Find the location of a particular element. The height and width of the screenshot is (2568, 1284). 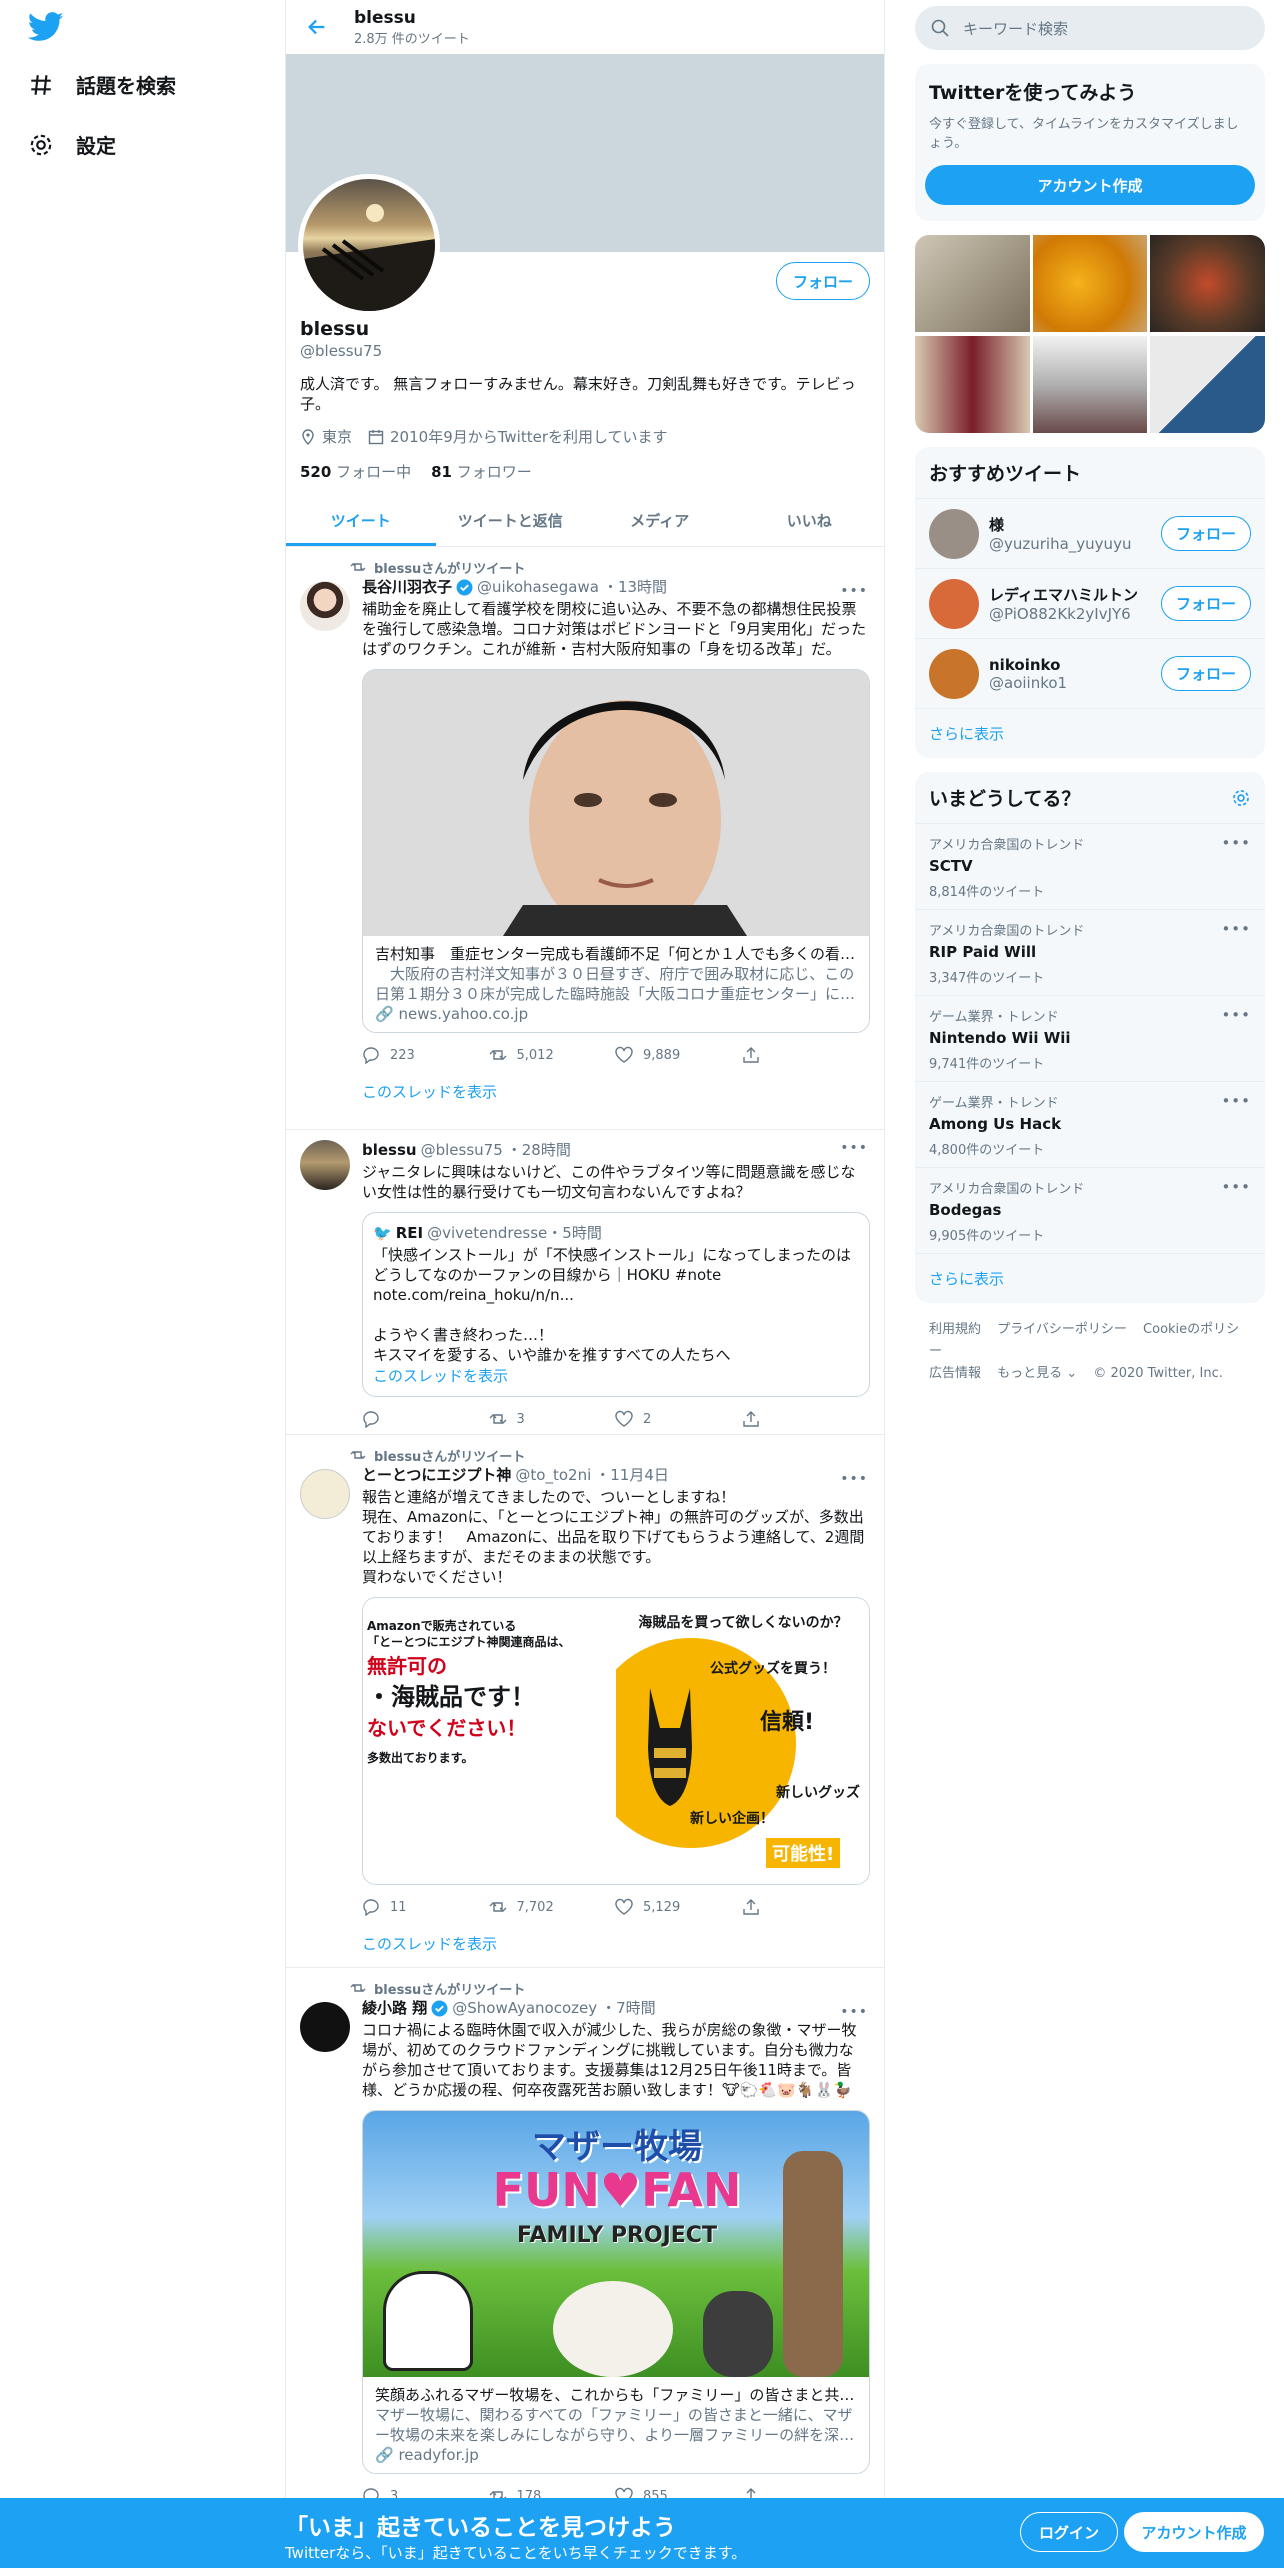

image-text: 「とーとつにエジプト神関連商品は、 is located at coordinates (469, 1642).